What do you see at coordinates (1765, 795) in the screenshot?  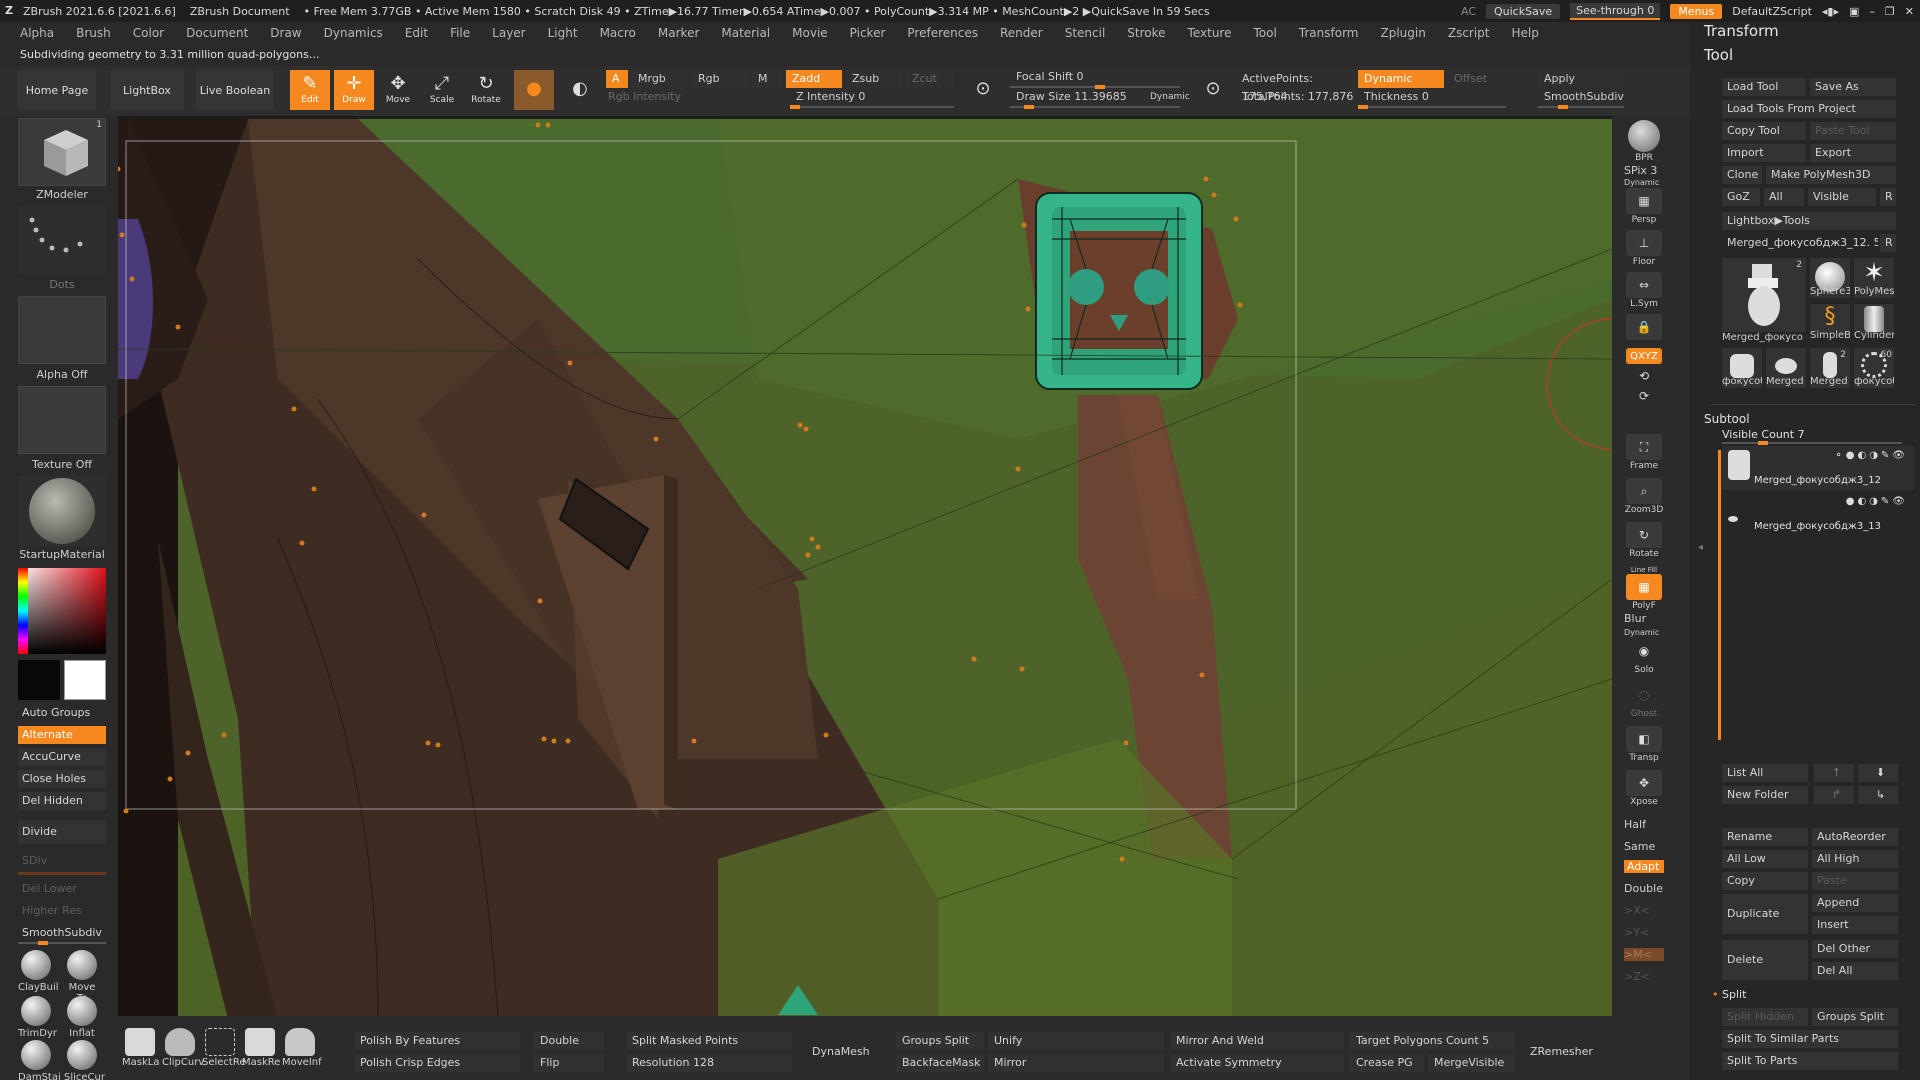 I see `new-folder-button: New Folder` at bounding box center [1765, 795].